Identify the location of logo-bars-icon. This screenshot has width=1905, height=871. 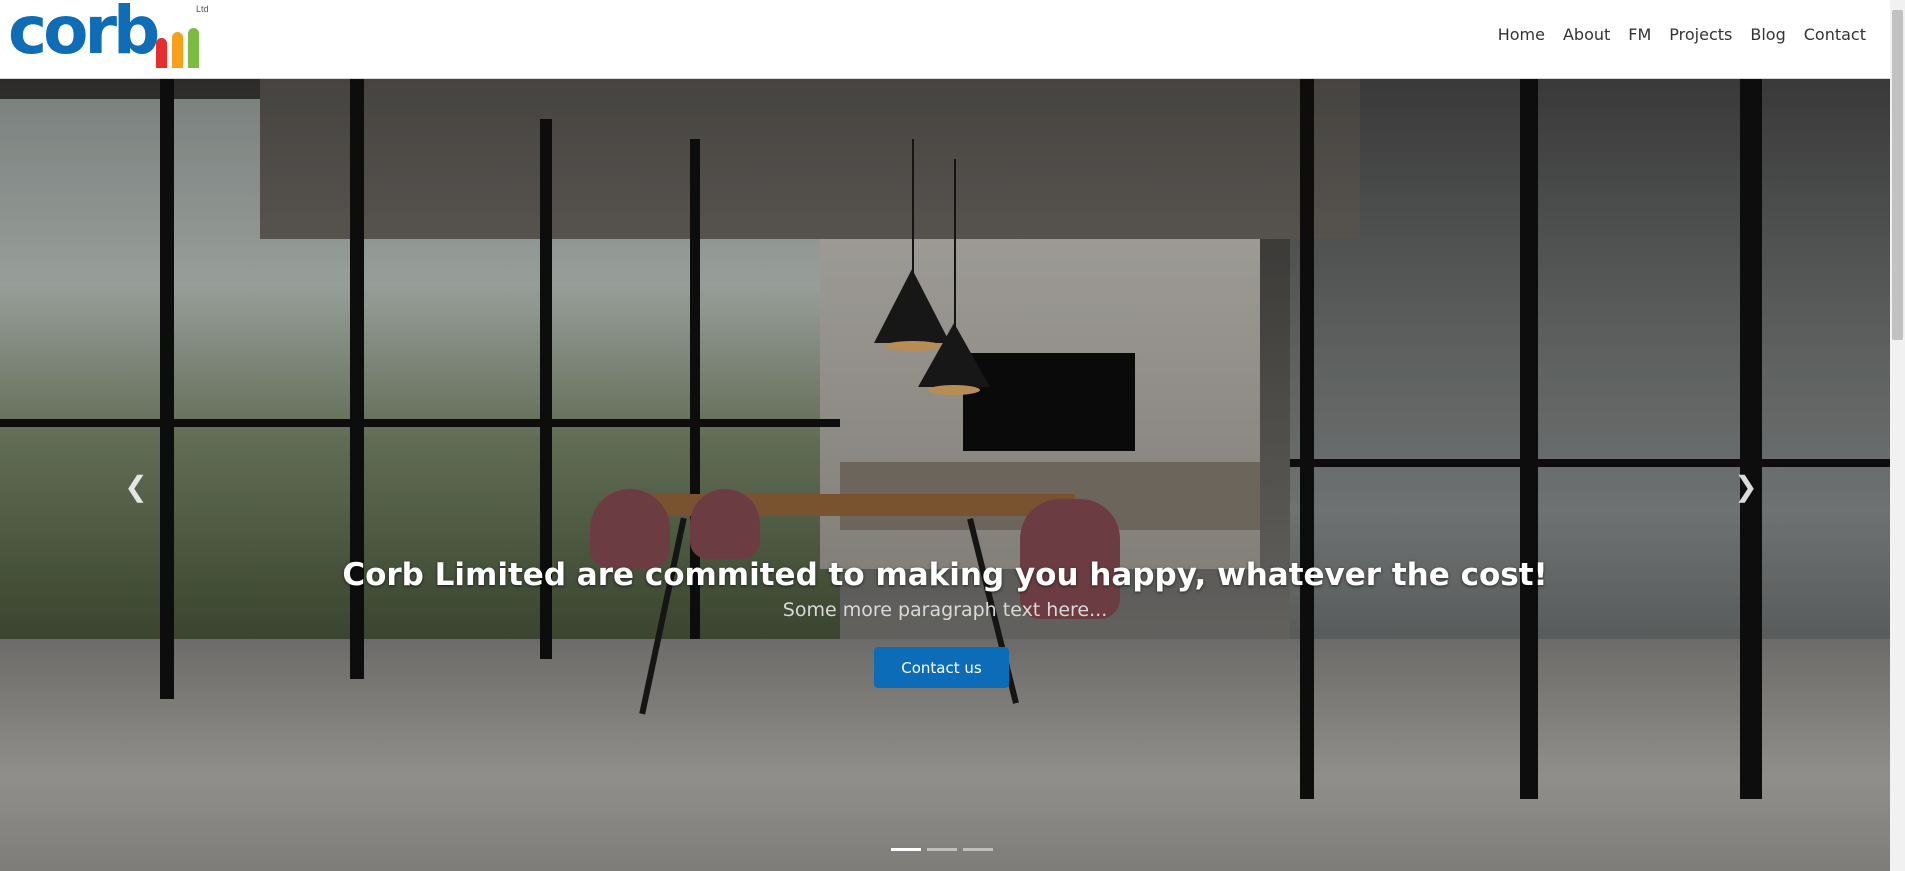
(187, 48).